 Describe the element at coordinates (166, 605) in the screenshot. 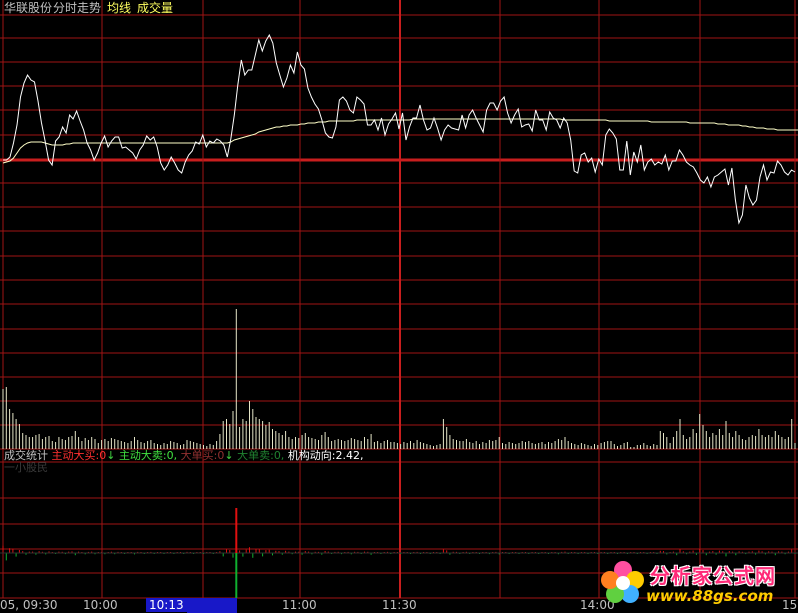

I see `cursor-time-label: 10:13` at that location.